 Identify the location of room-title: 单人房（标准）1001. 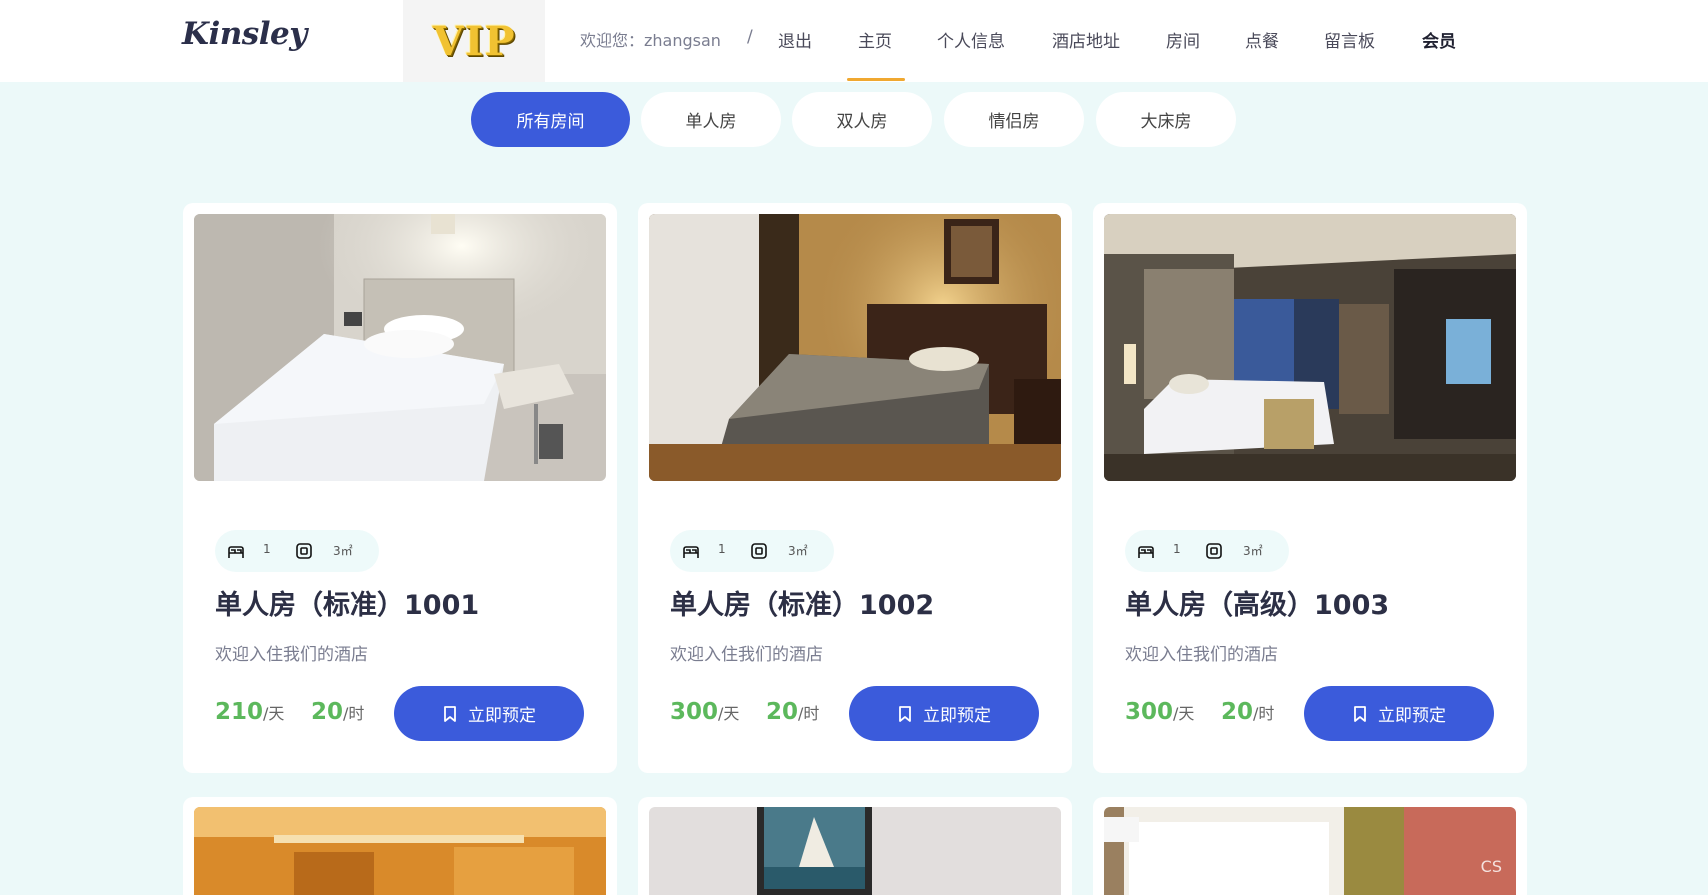
(347, 602).